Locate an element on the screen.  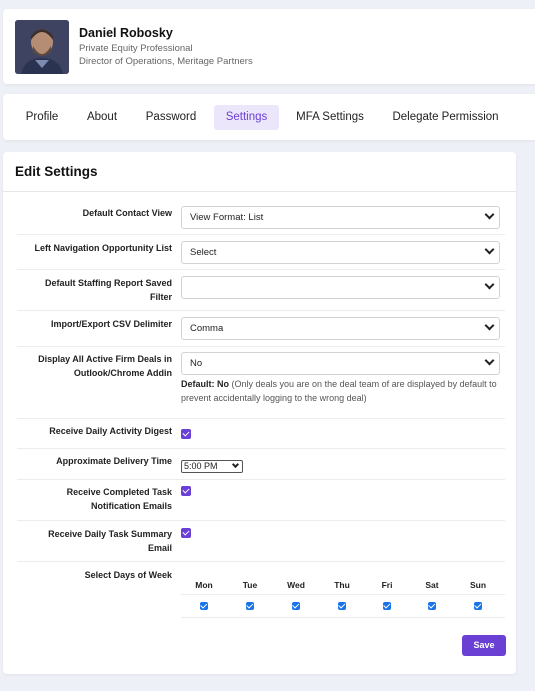
default-contact-view-select: View Format: List is located at coordinates (340, 217).